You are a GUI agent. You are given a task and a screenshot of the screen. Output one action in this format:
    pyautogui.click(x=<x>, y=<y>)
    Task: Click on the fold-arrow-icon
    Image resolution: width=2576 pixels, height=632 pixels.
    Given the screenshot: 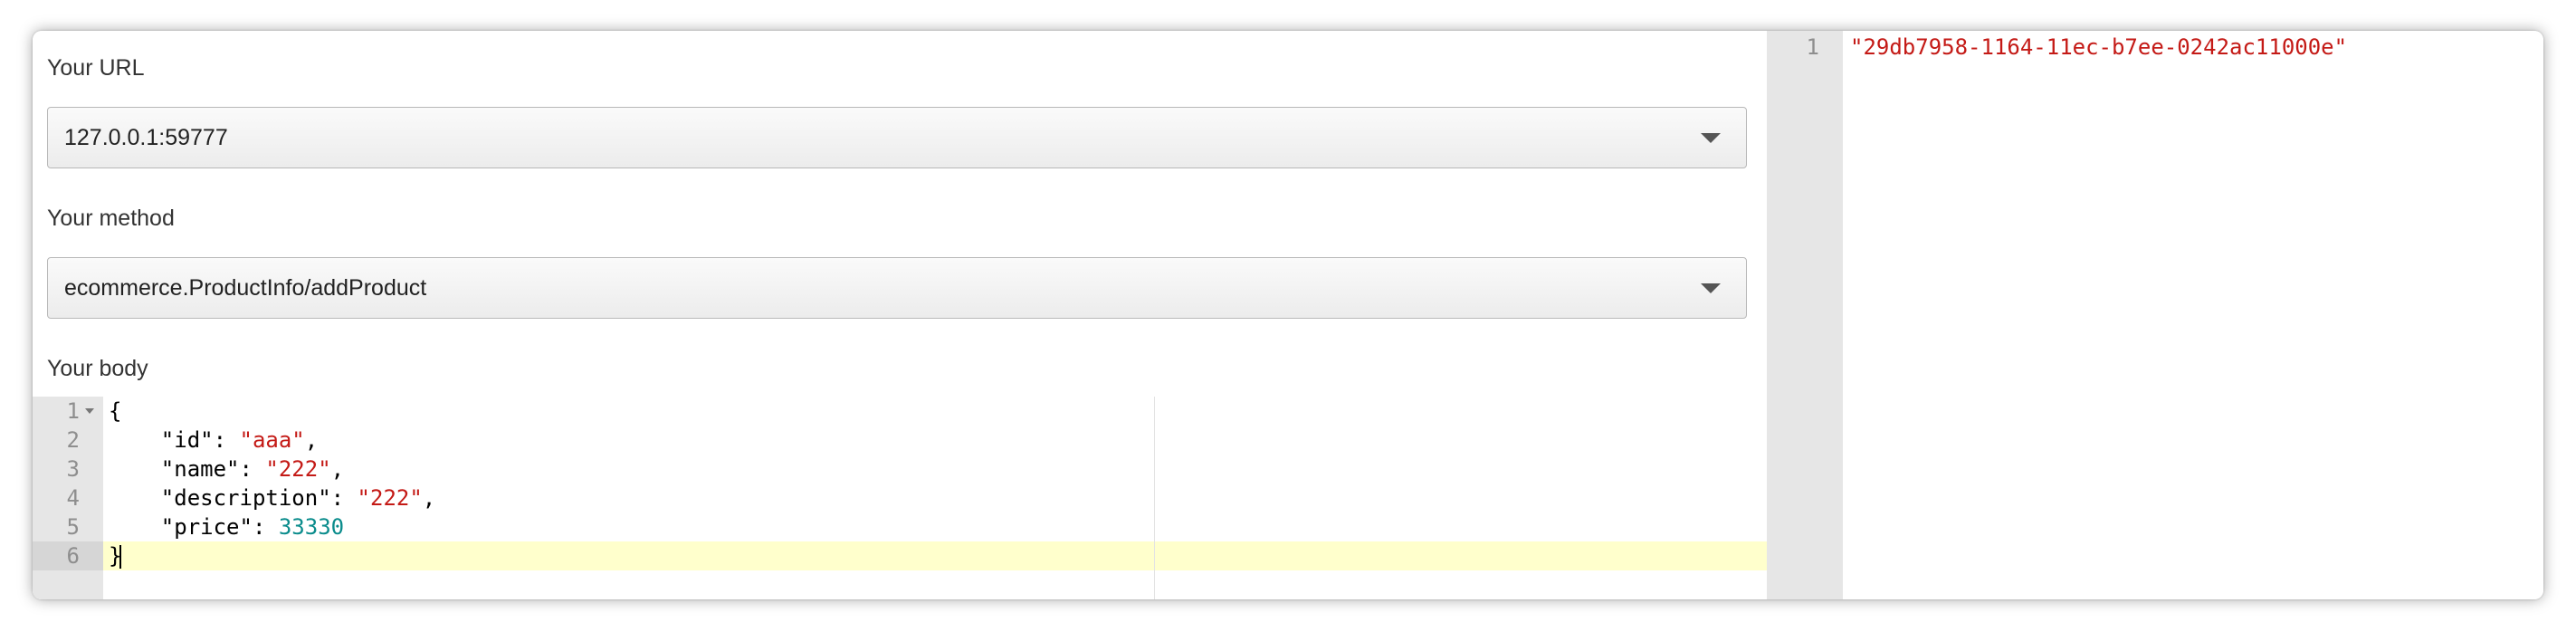 What is the action you would take?
    pyautogui.click(x=89, y=411)
    